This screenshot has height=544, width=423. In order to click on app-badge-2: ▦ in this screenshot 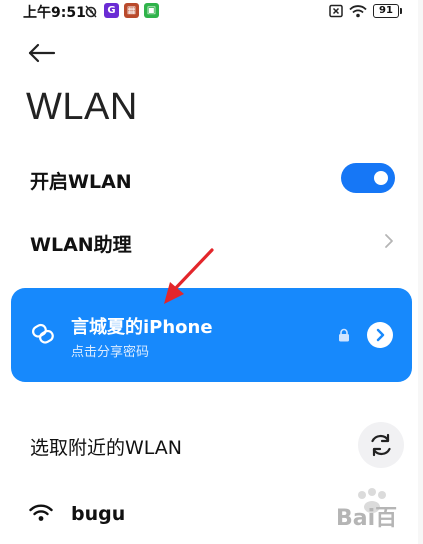, I will do `click(131, 10)`.